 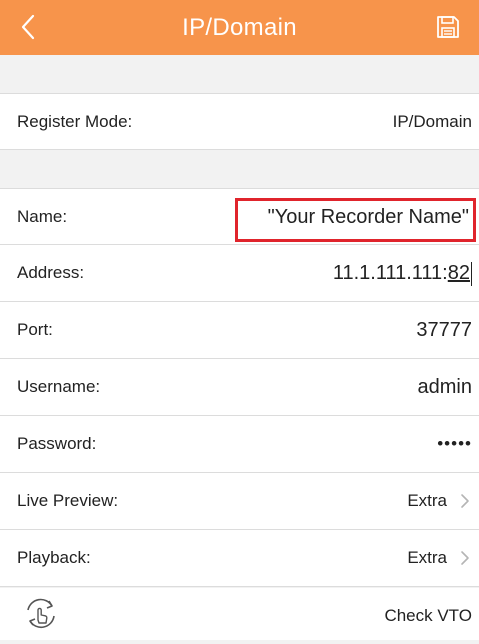 What do you see at coordinates (239, 444) in the screenshot?
I see `password-row: Password: •••••` at bounding box center [239, 444].